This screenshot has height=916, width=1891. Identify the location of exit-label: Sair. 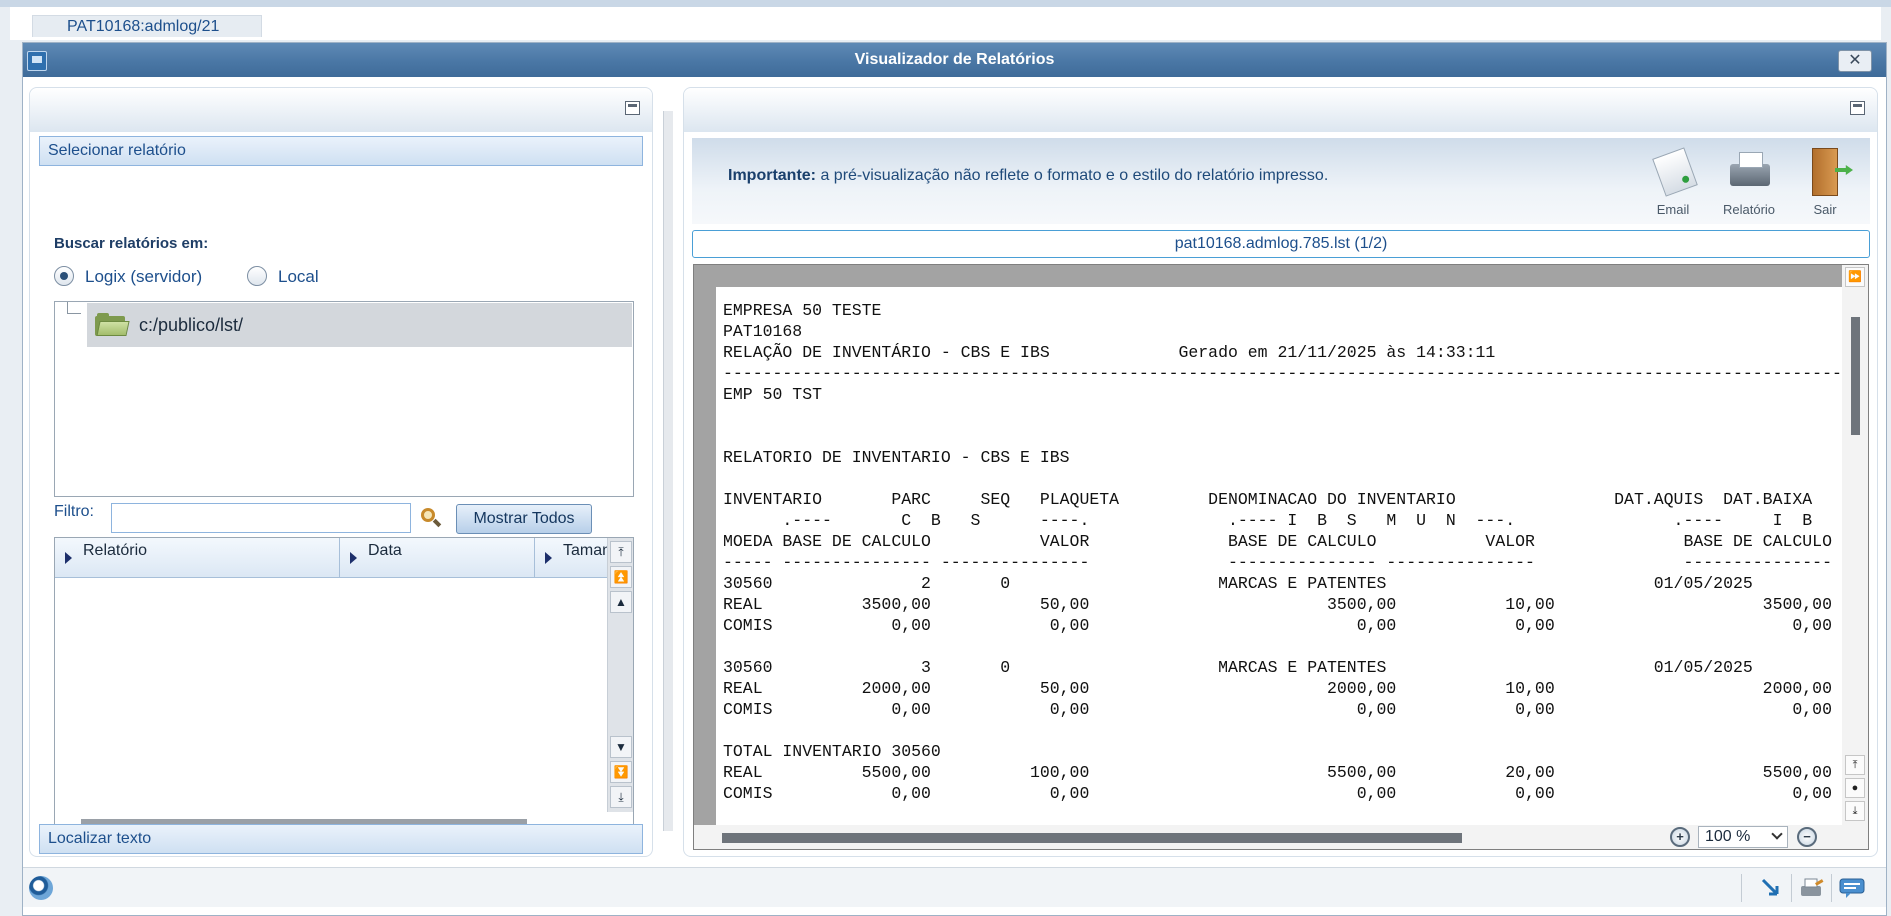
(1825, 209).